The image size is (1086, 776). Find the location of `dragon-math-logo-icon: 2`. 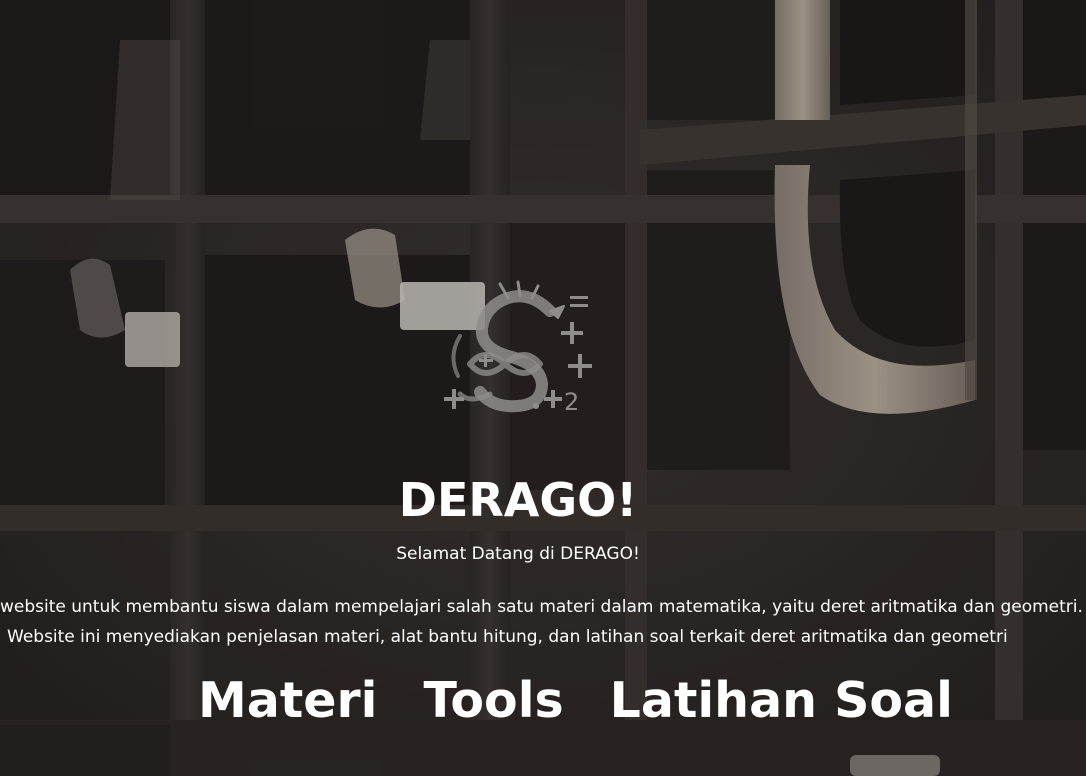

dragon-math-logo-icon: 2 is located at coordinates (518, 348).